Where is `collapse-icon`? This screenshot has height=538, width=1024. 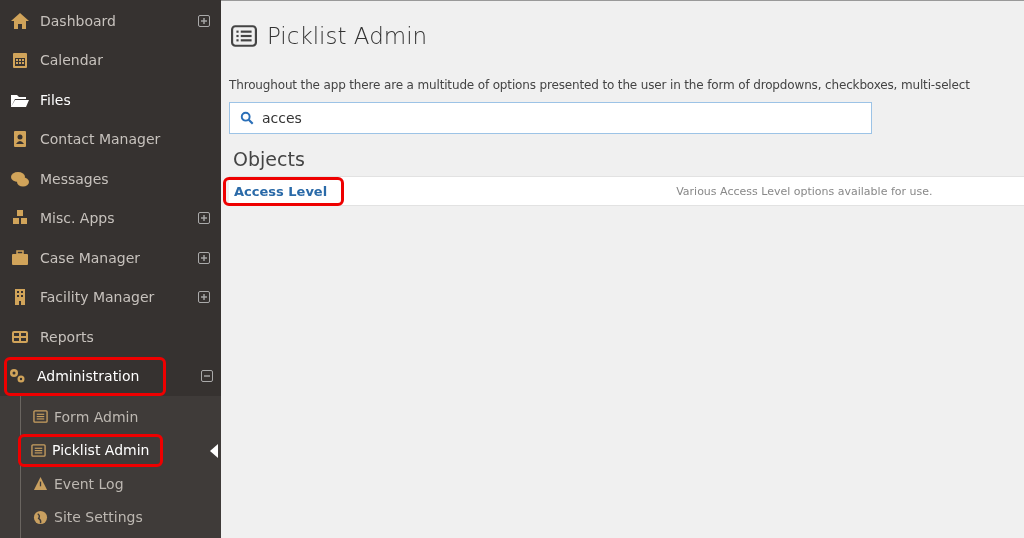
collapse-icon is located at coordinates (207, 376).